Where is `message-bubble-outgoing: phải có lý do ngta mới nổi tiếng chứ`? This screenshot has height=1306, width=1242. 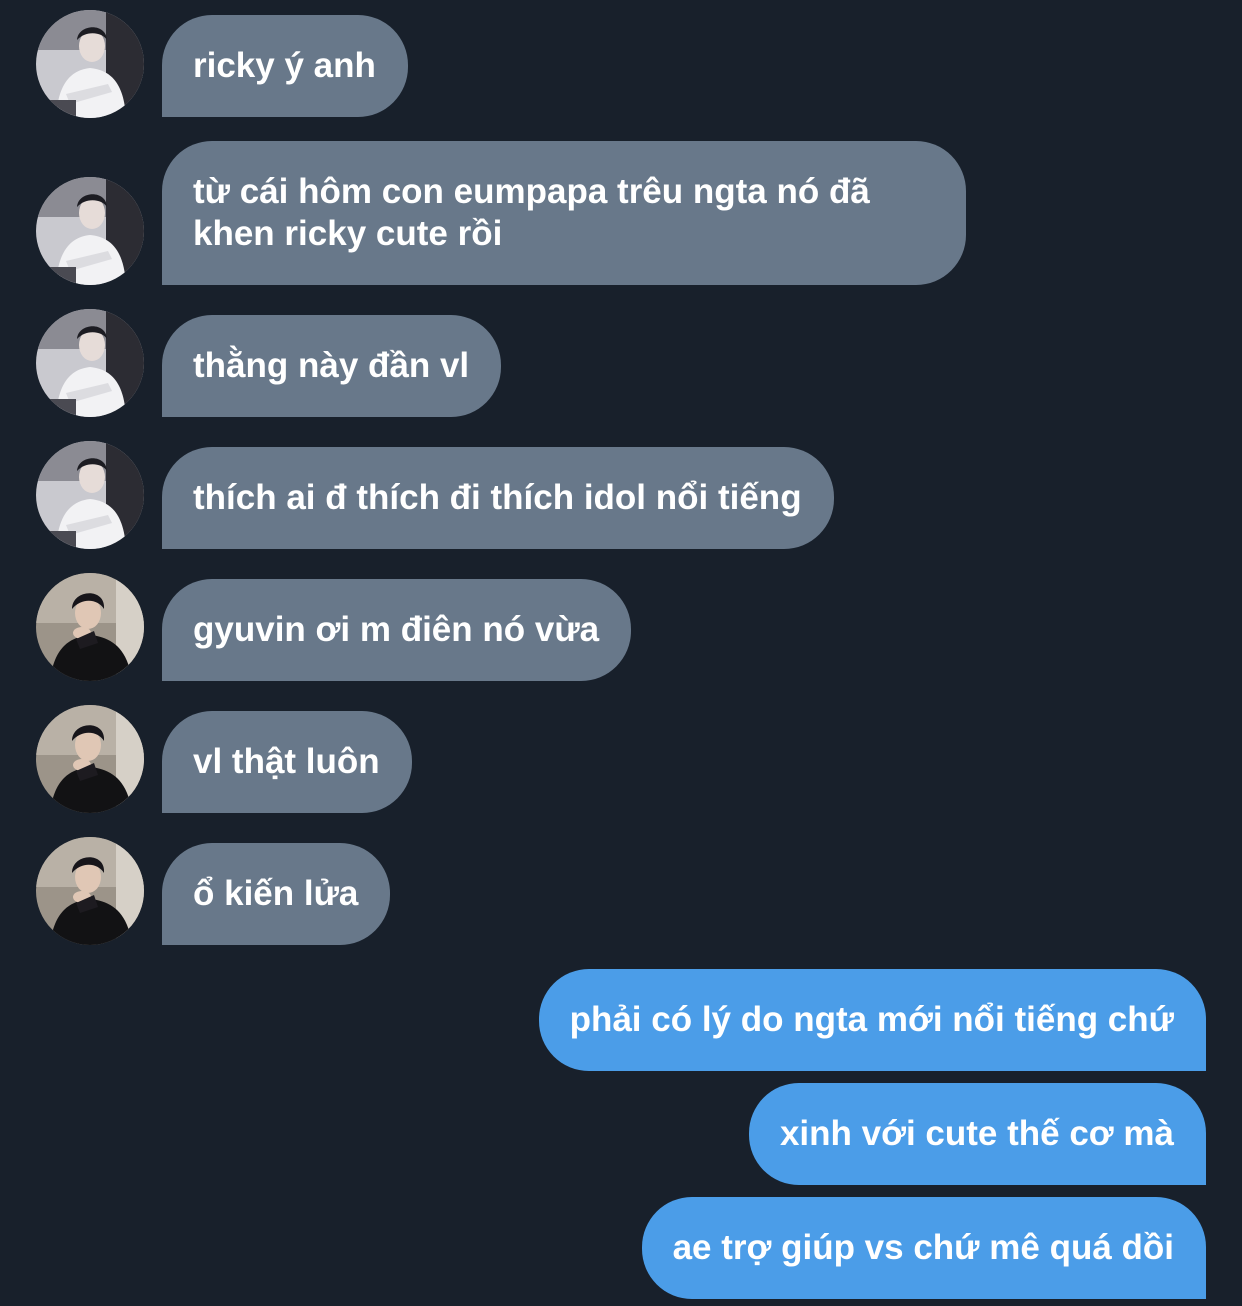 message-bubble-outgoing: phải có lý do ngta mới nổi tiếng chứ is located at coordinates (872, 1020).